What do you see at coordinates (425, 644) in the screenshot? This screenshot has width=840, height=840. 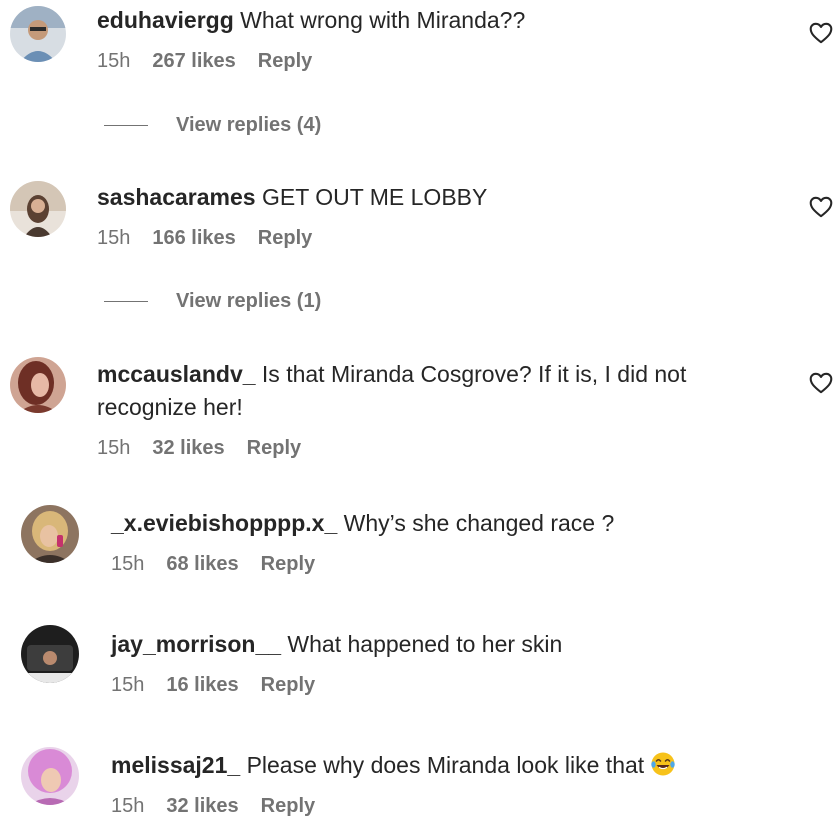 I see `comment-content: What happened to her skin` at bounding box center [425, 644].